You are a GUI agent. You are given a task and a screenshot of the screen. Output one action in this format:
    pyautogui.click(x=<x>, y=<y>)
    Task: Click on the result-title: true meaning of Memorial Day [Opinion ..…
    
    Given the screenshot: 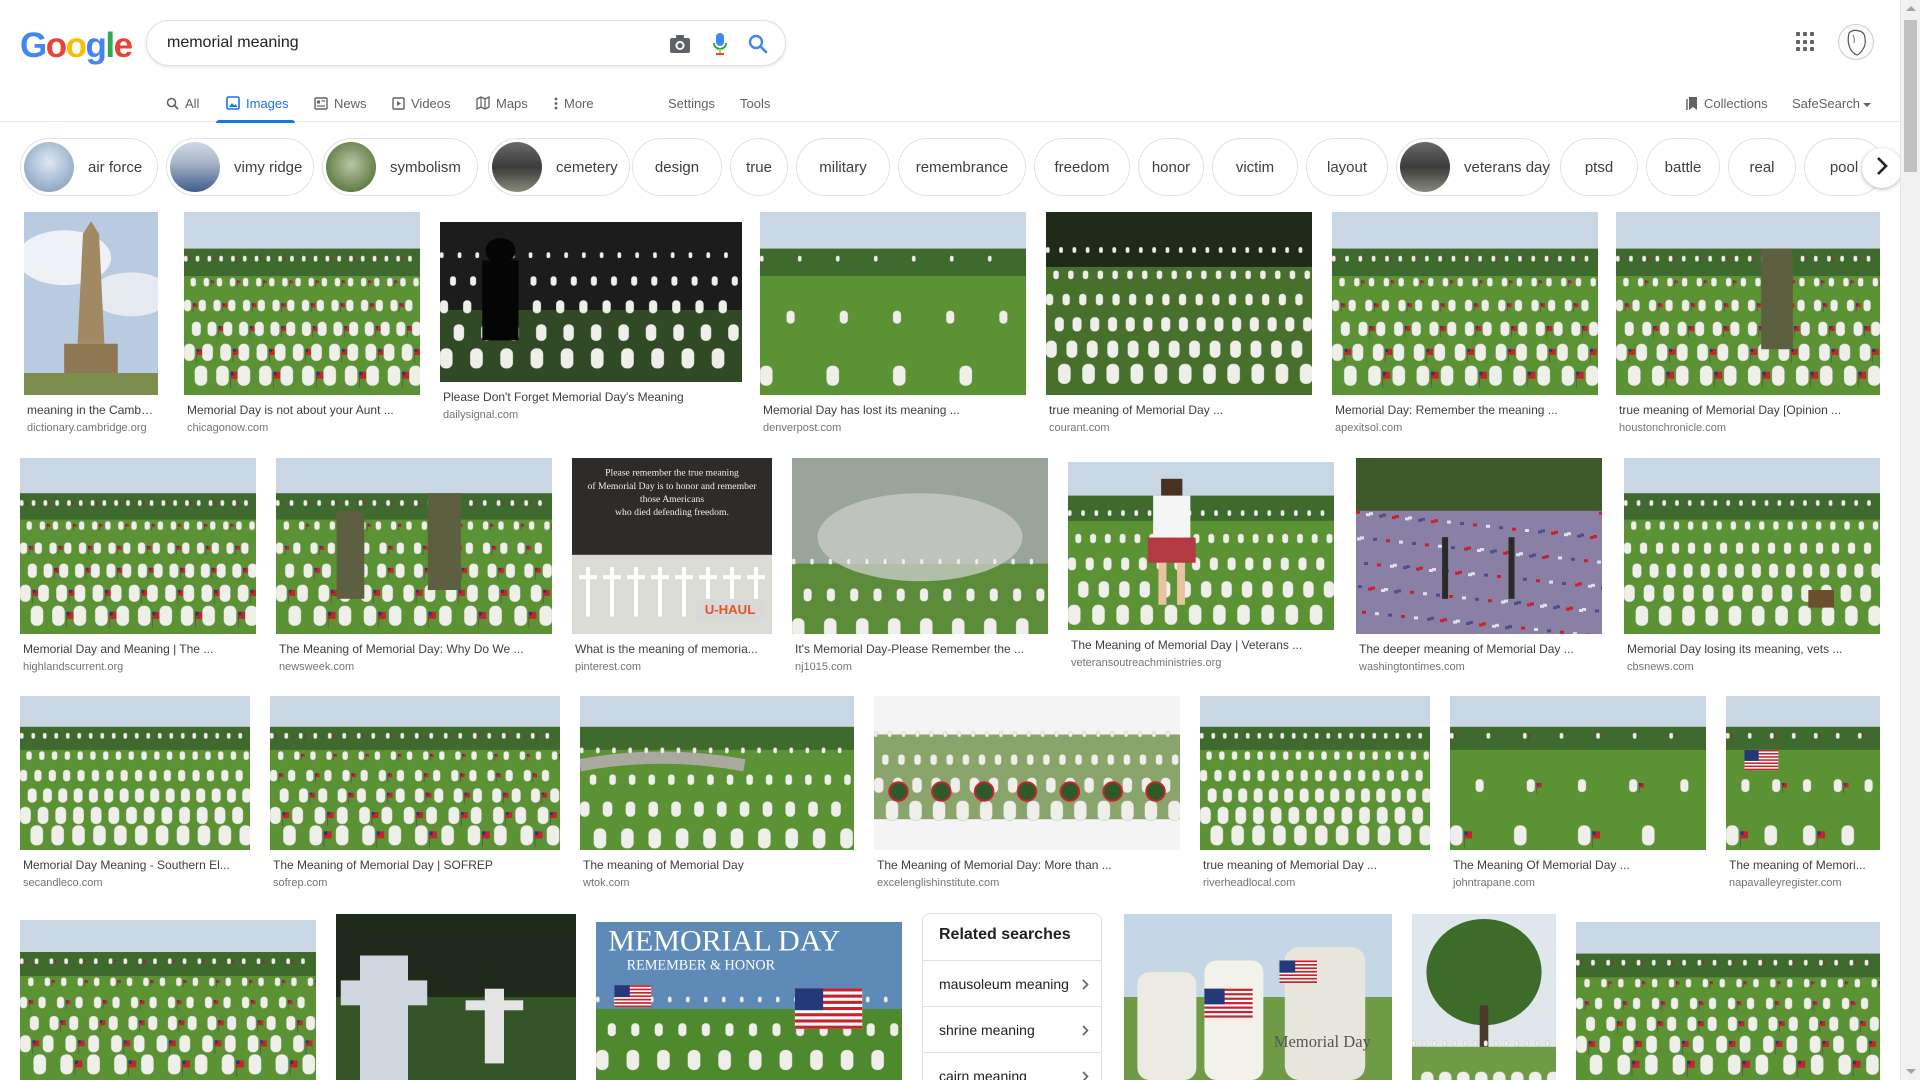 What is the action you would take?
    pyautogui.click(x=1749, y=410)
    